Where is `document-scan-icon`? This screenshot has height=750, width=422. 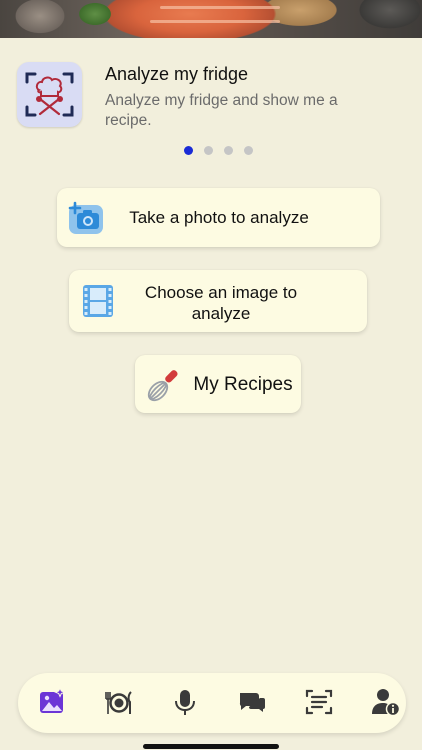 document-scan-icon is located at coordinates (319, 702).